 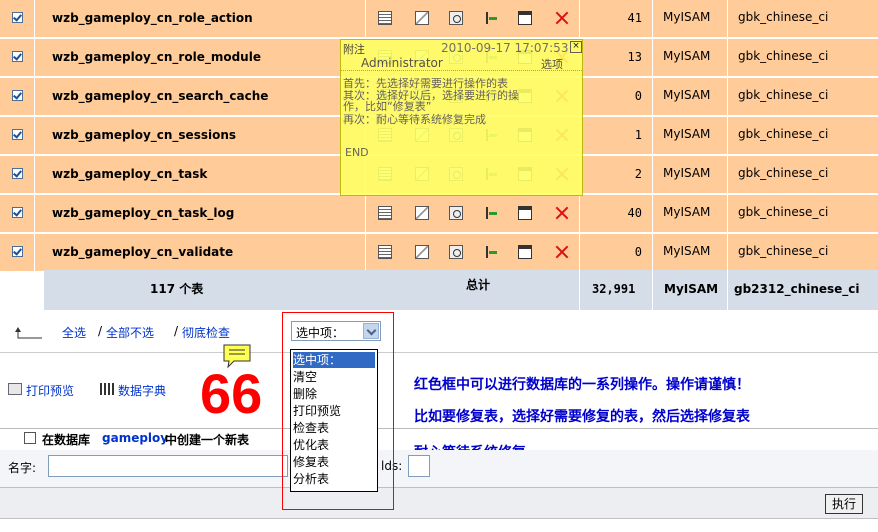 I want to click on print-view-link: 打印预览, so click(x=50, y=390).